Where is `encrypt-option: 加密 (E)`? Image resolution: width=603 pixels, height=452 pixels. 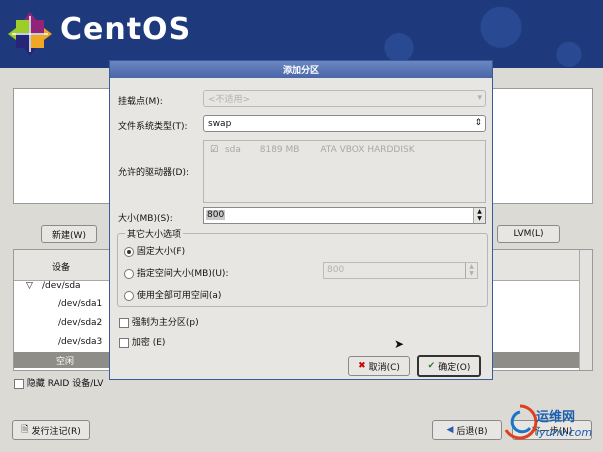
encrypt-option: 加密 (E) is located at coordinates (142, 341).